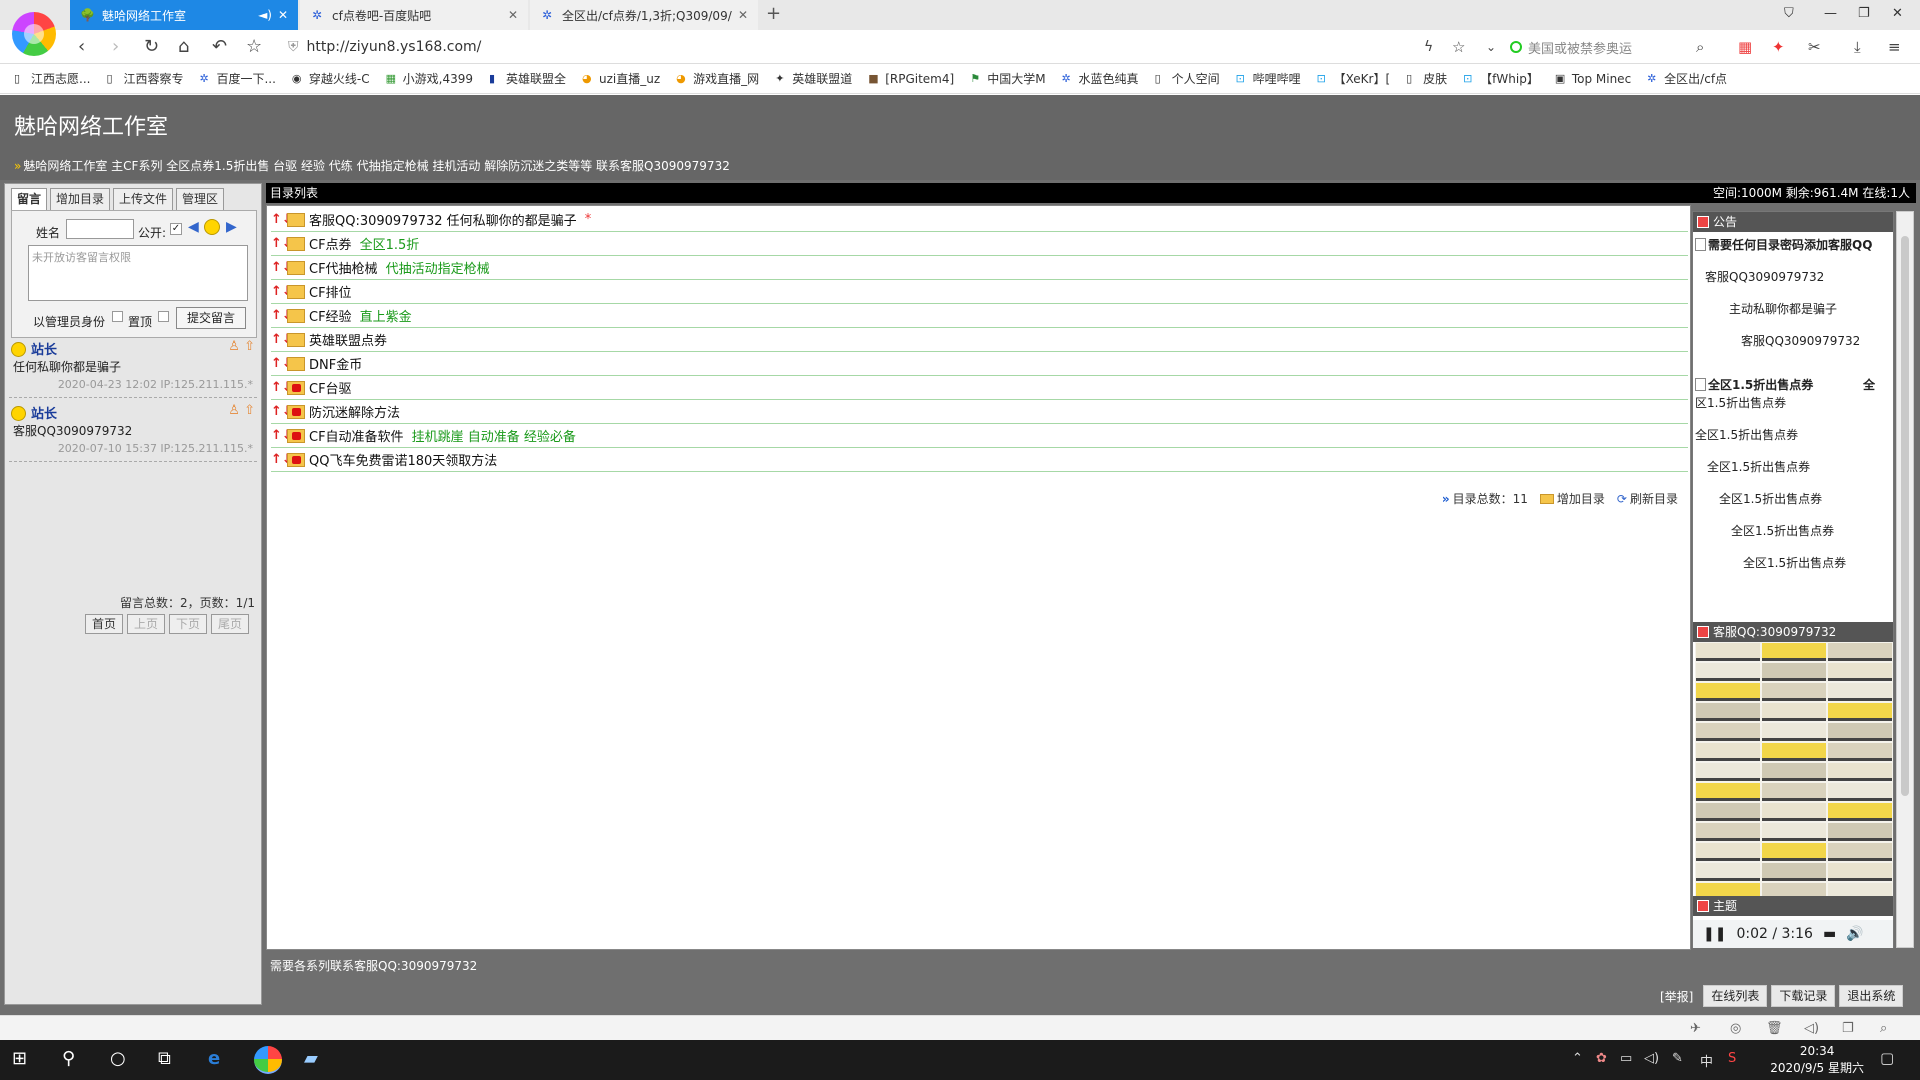  I want to click on minimize-icon: —, so click(1830, 13).